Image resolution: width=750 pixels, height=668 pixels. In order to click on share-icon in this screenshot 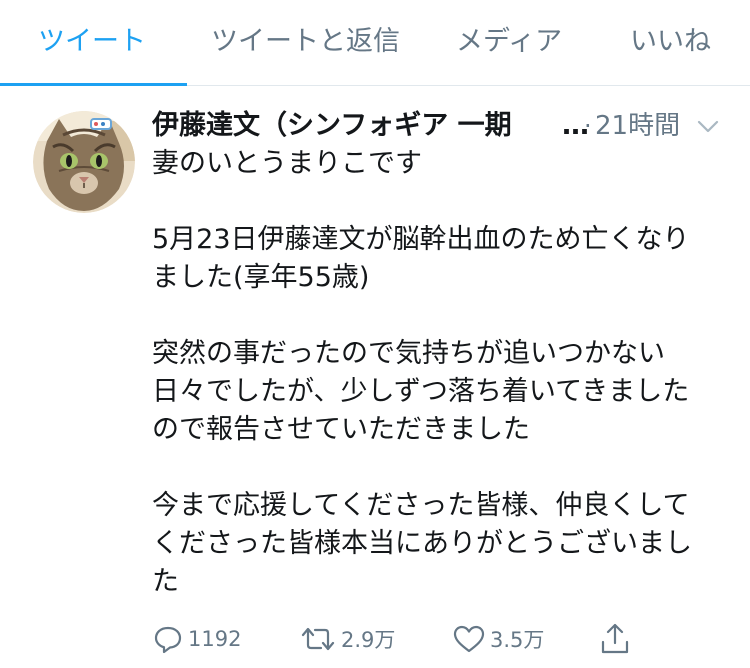, I will do `click(615, 638)`.